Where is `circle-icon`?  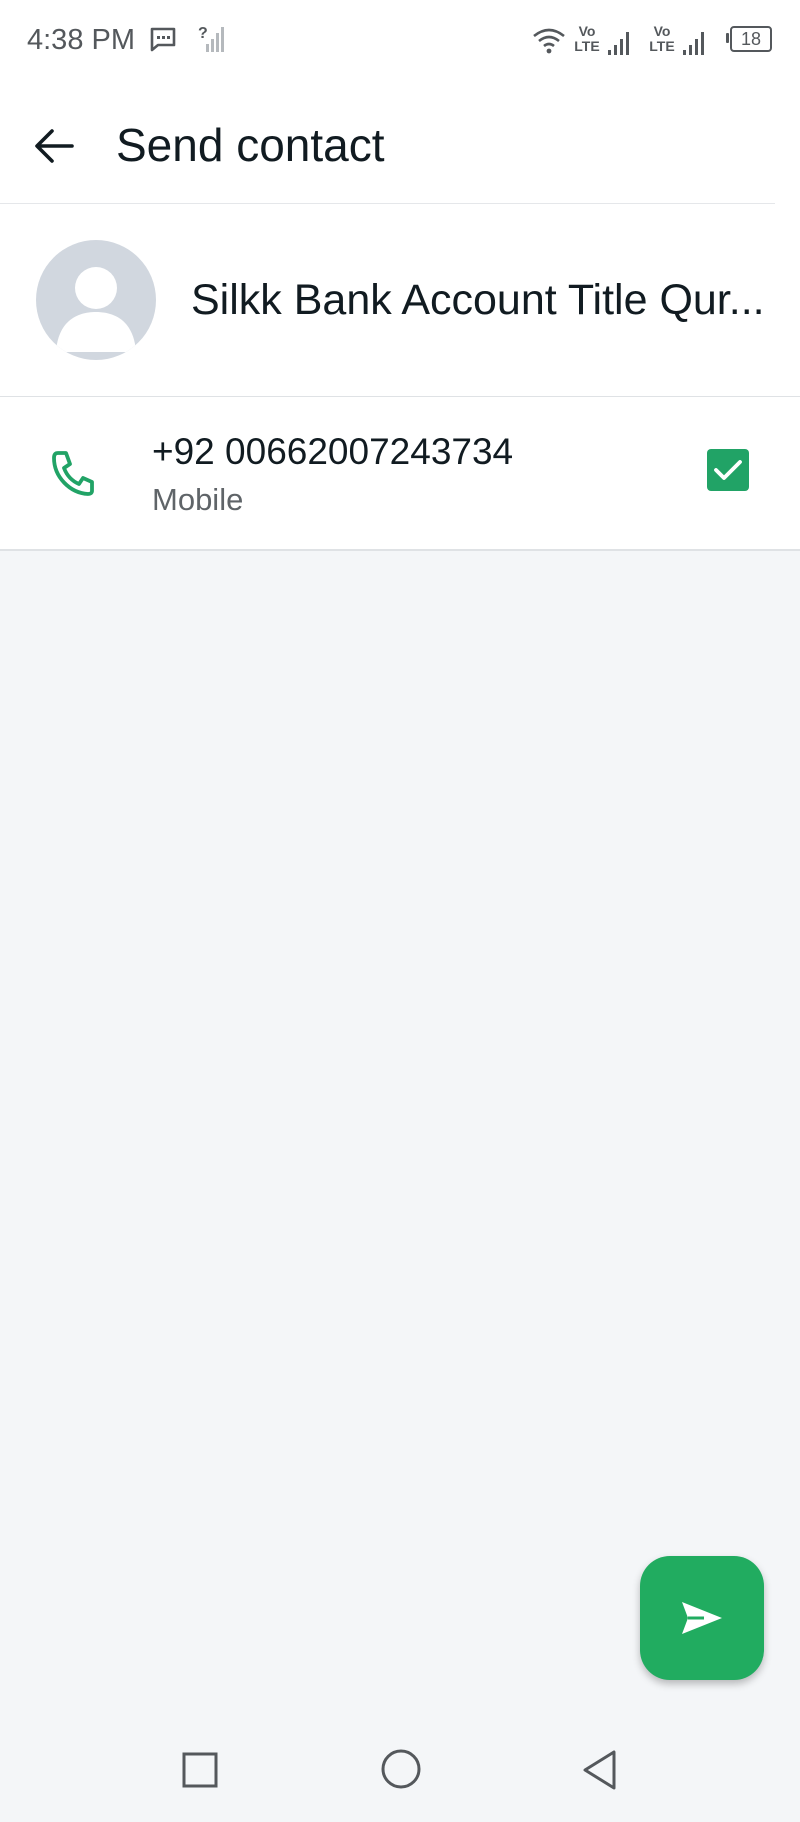 circle-icon is located at coordinates (401, 1769).